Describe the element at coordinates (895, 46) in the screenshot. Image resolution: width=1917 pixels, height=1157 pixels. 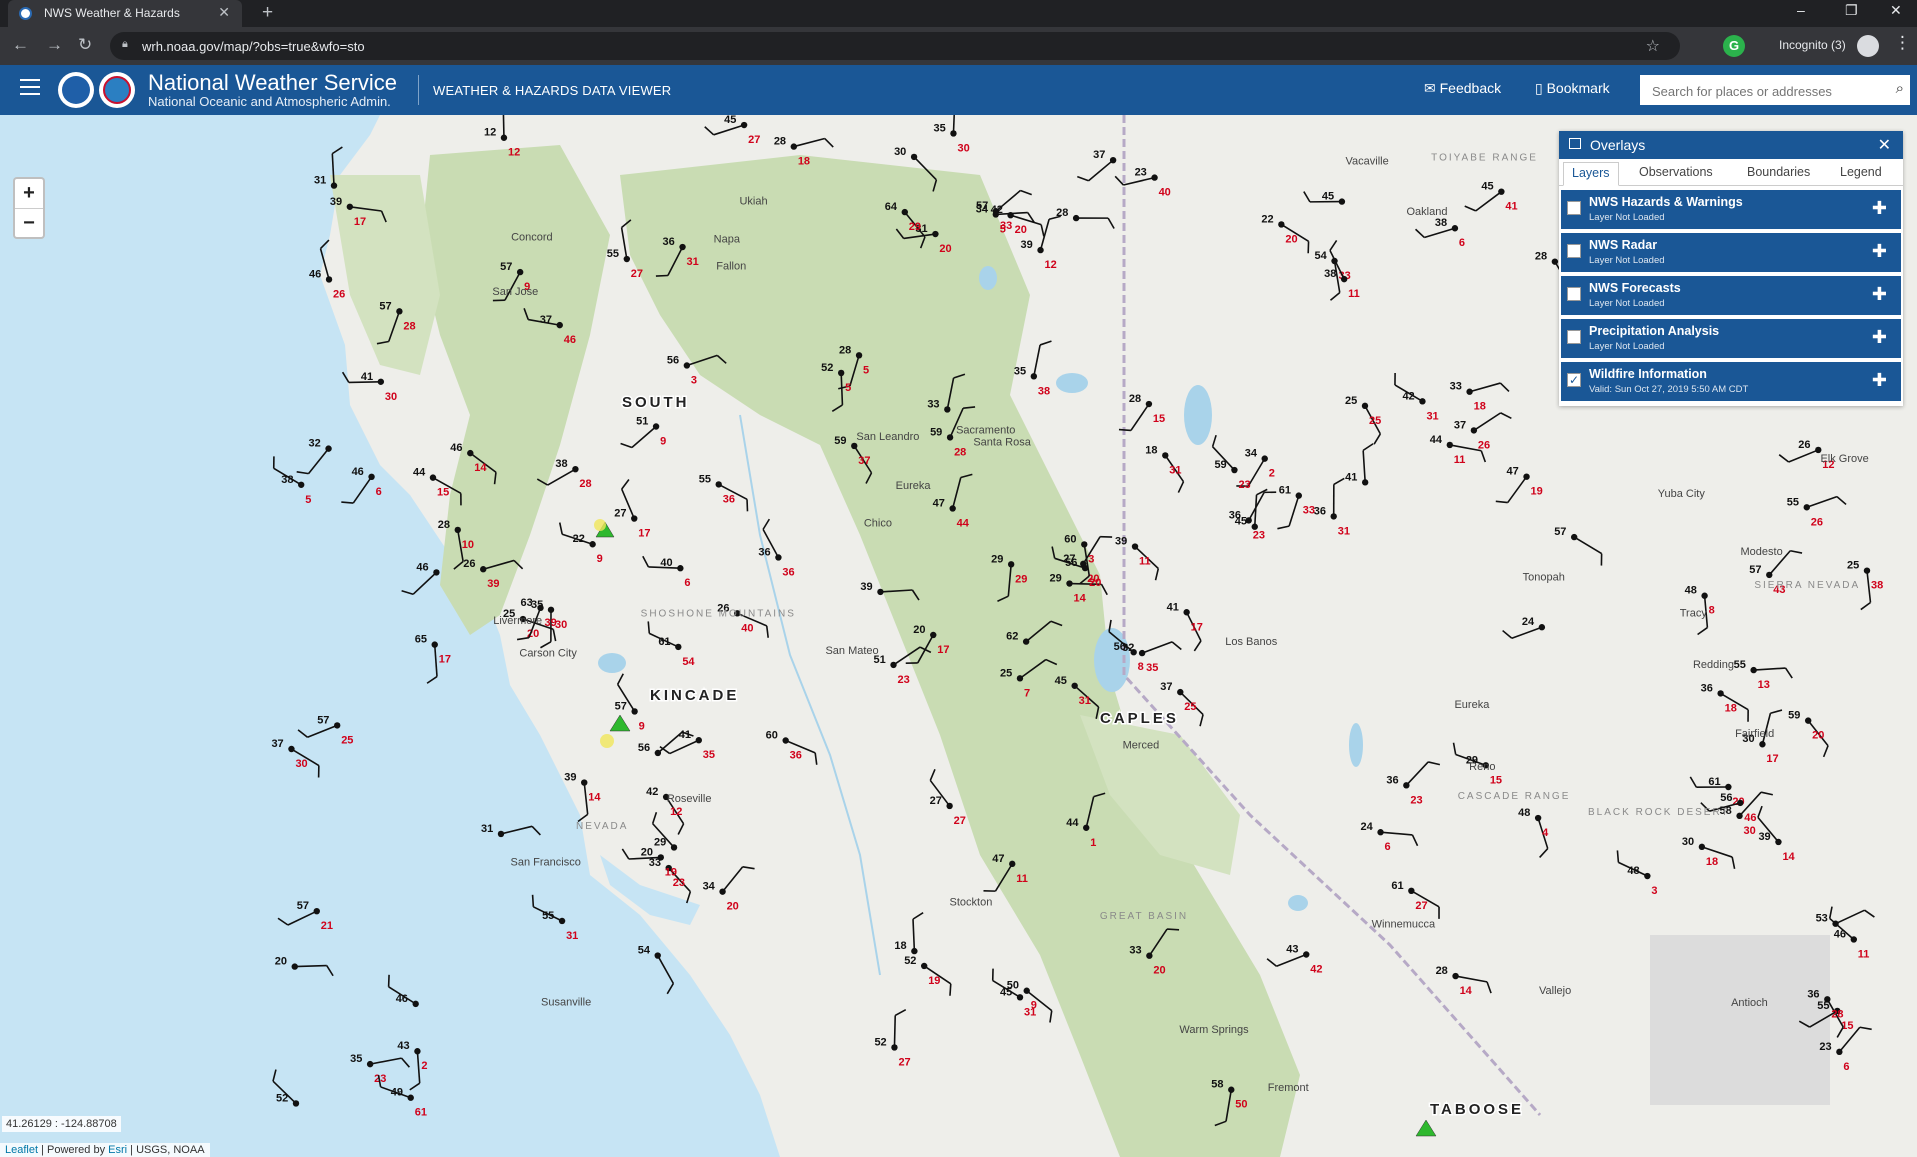
I see `address-bar: 🔒︎ wrh.noaa.gov/map/?obs=true&wfo=sto ☆` at that location.